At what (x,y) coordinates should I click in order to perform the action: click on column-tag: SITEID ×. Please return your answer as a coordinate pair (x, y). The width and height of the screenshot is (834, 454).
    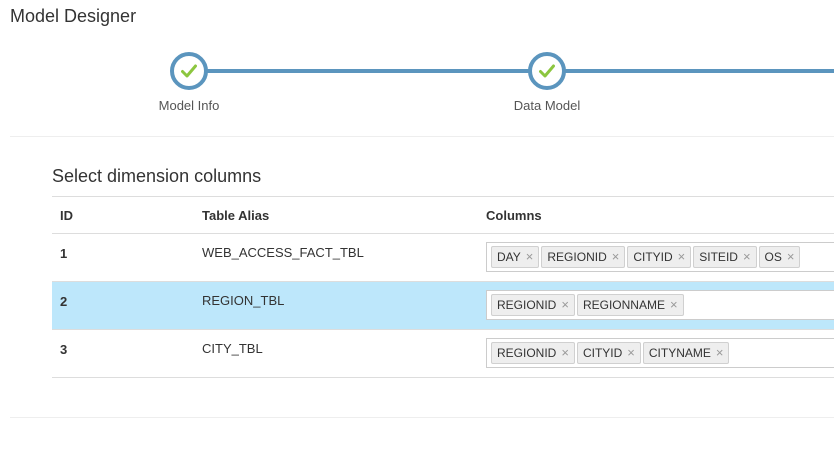
    Looking at the image, I should click on (725, 257).